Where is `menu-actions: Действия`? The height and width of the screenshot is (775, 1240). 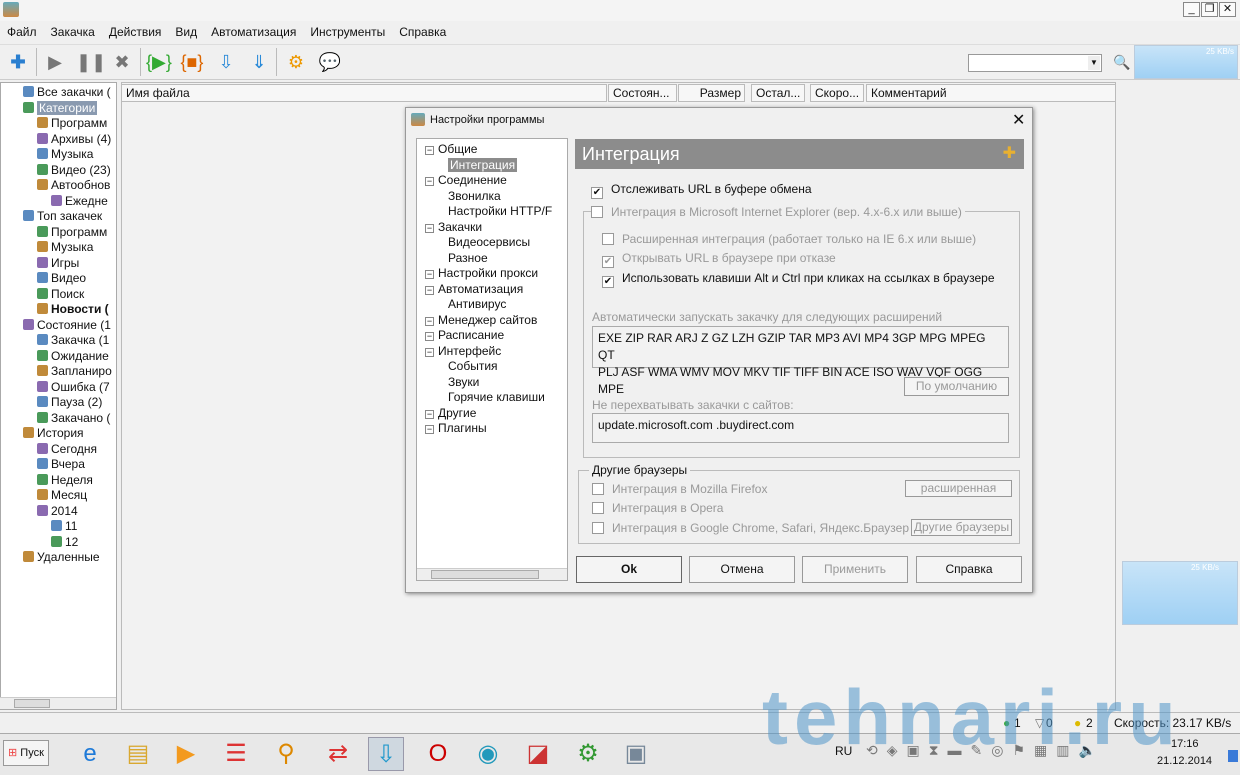 menu-actions: Действия is located at coordinates (135, 32).